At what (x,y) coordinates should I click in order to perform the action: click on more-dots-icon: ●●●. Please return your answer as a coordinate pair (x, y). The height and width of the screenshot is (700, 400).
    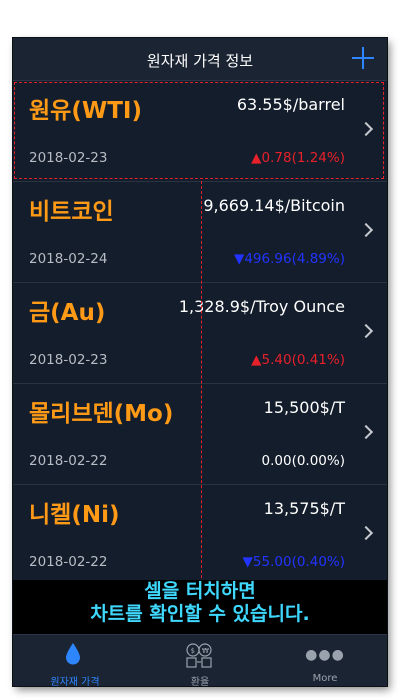
    Looking at the image, I should click on (325, 655).